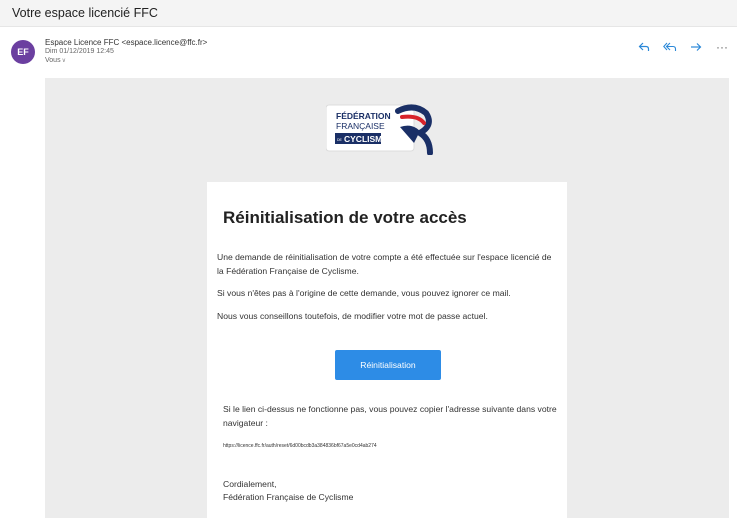  Describe the element at coordinates (368, 13) in the screenshot. I see `subject-bar: Votre espace licencié FFC` at that location.